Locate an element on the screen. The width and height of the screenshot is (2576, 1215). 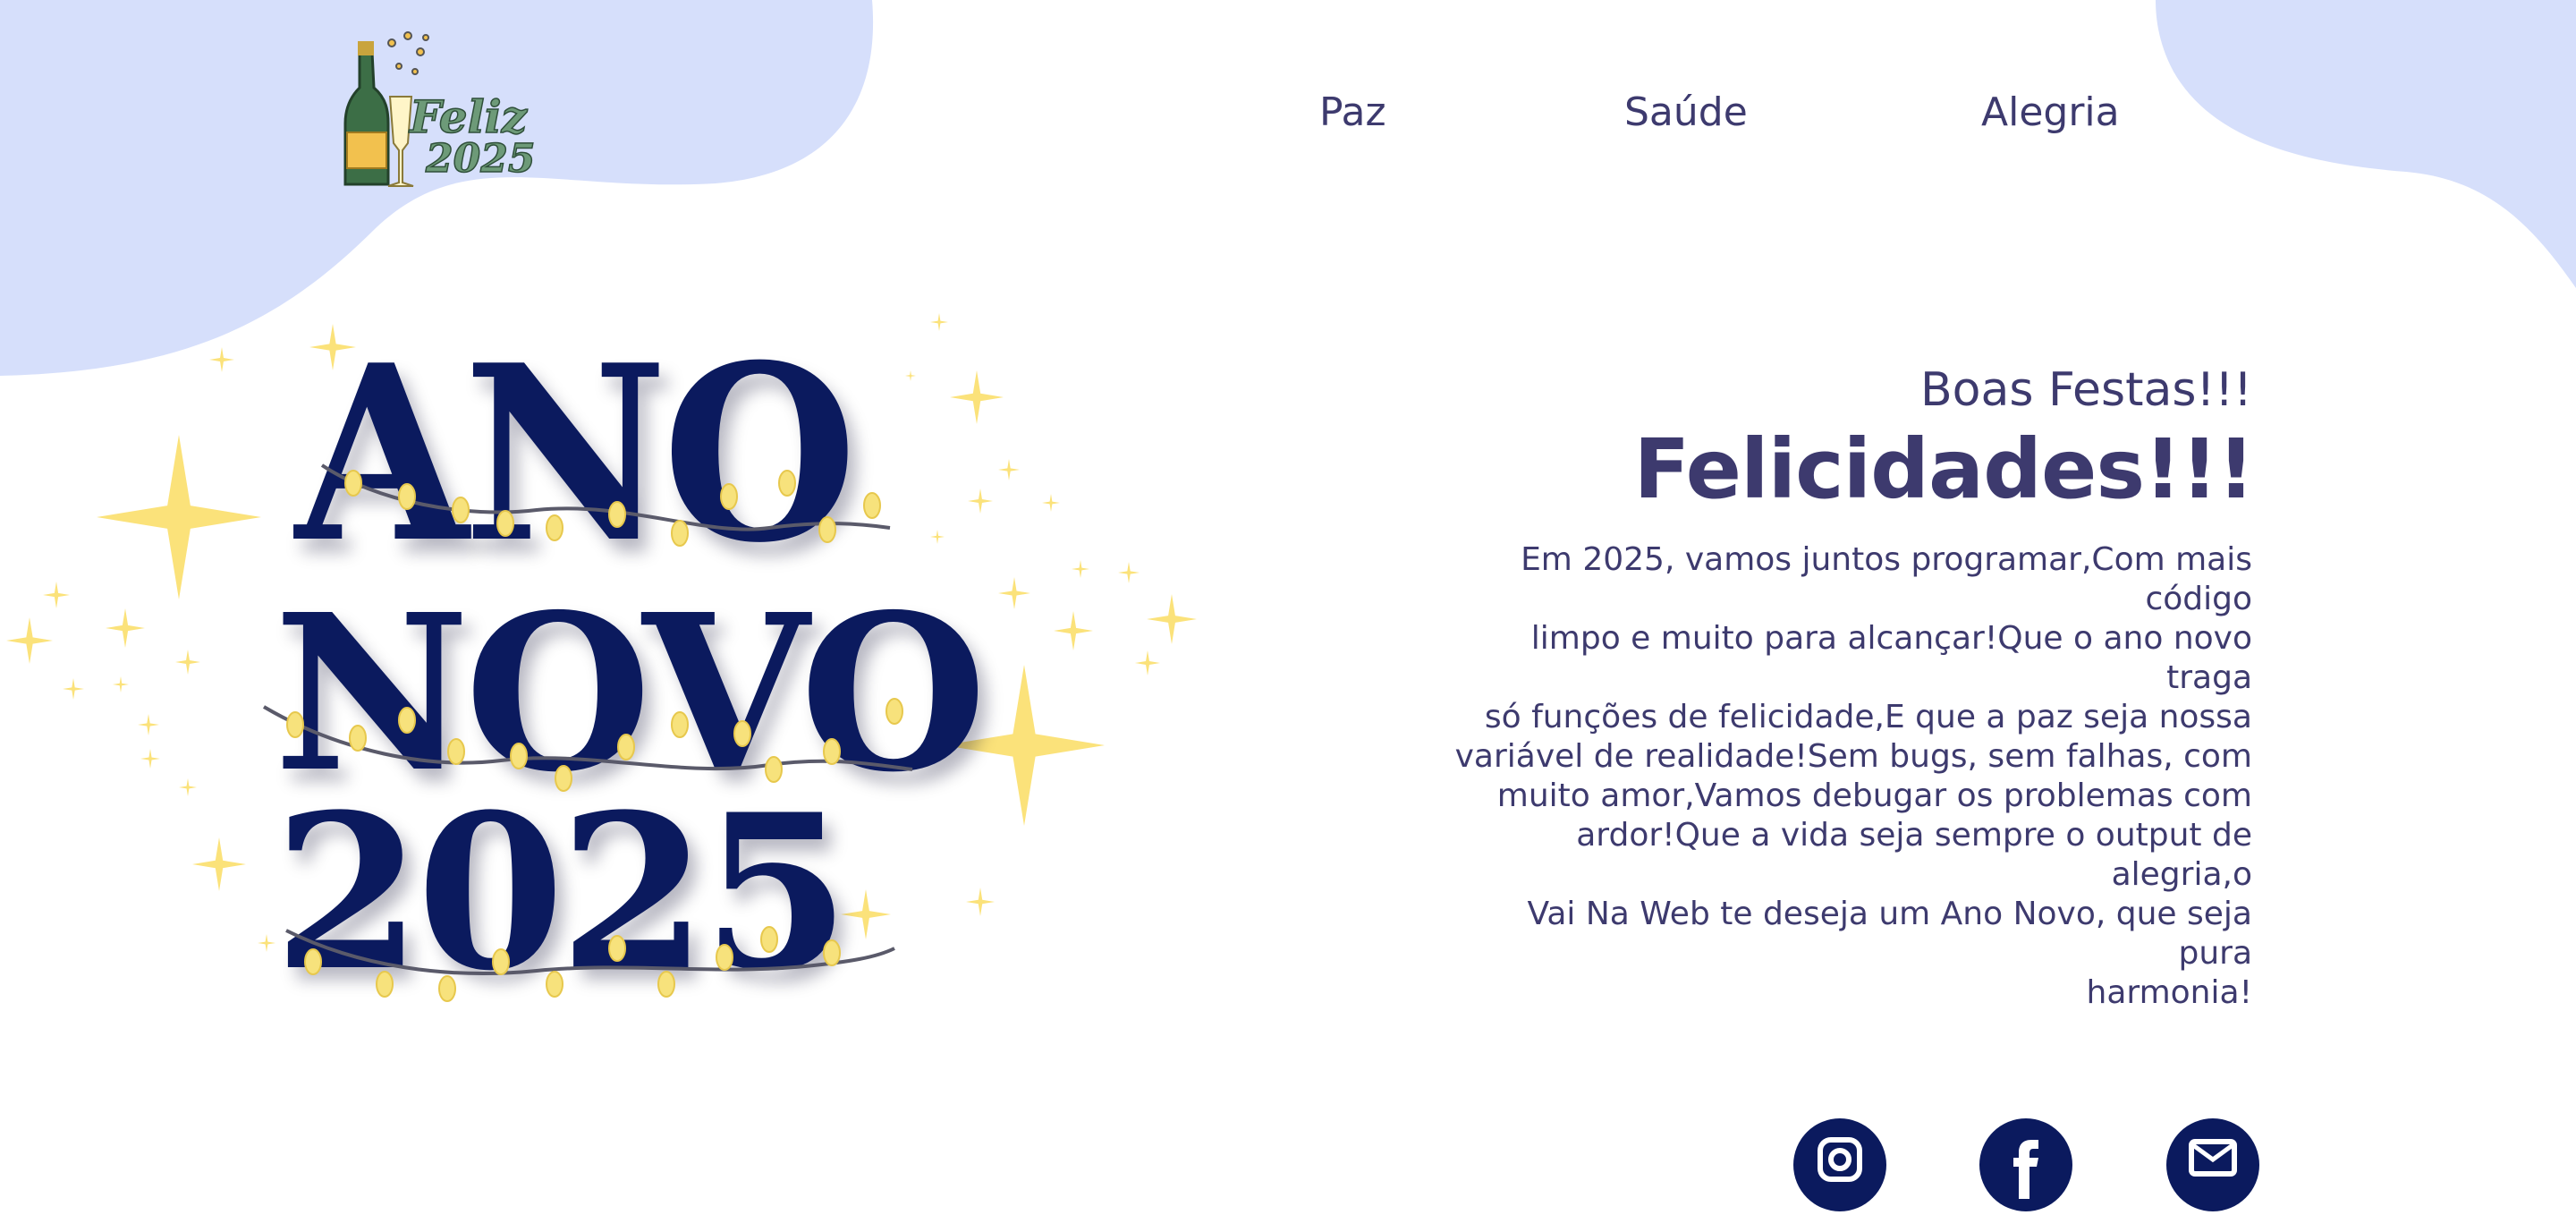
facebook-icon is located at coordinates (2025, 1164).